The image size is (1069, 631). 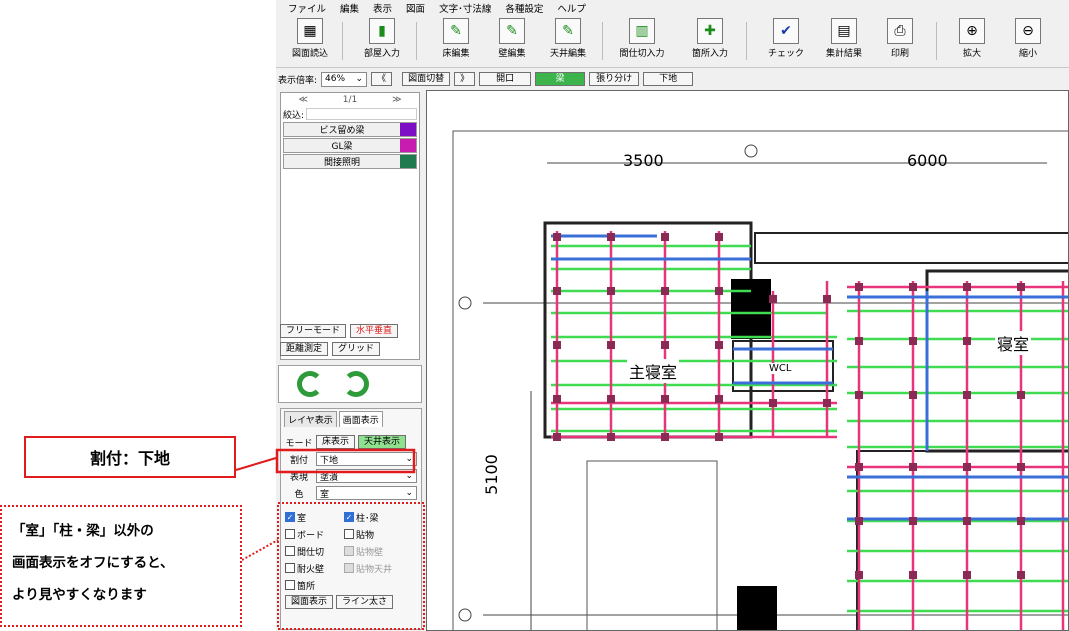 What do you see at coordinates (79, 595) in the screenshot?
I see `callout-note-line: より見やすくなります` at bounding box center [79, 595].